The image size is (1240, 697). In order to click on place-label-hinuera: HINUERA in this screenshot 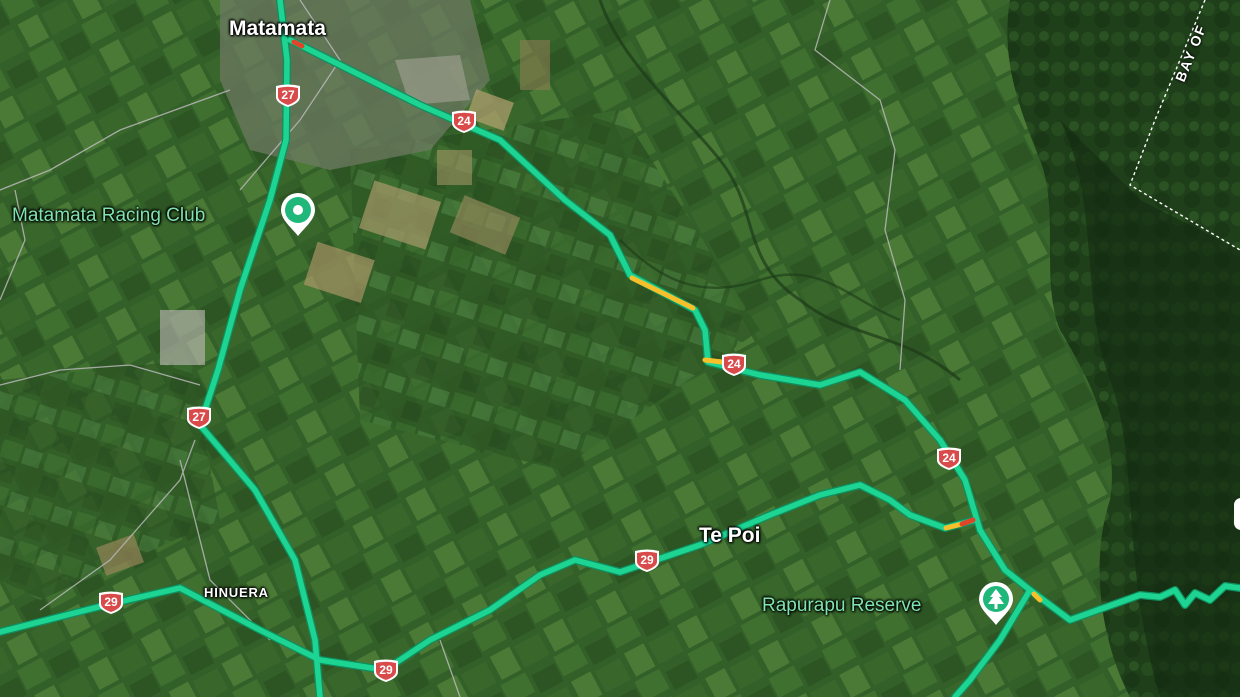, I will do `click(236, 592)`.